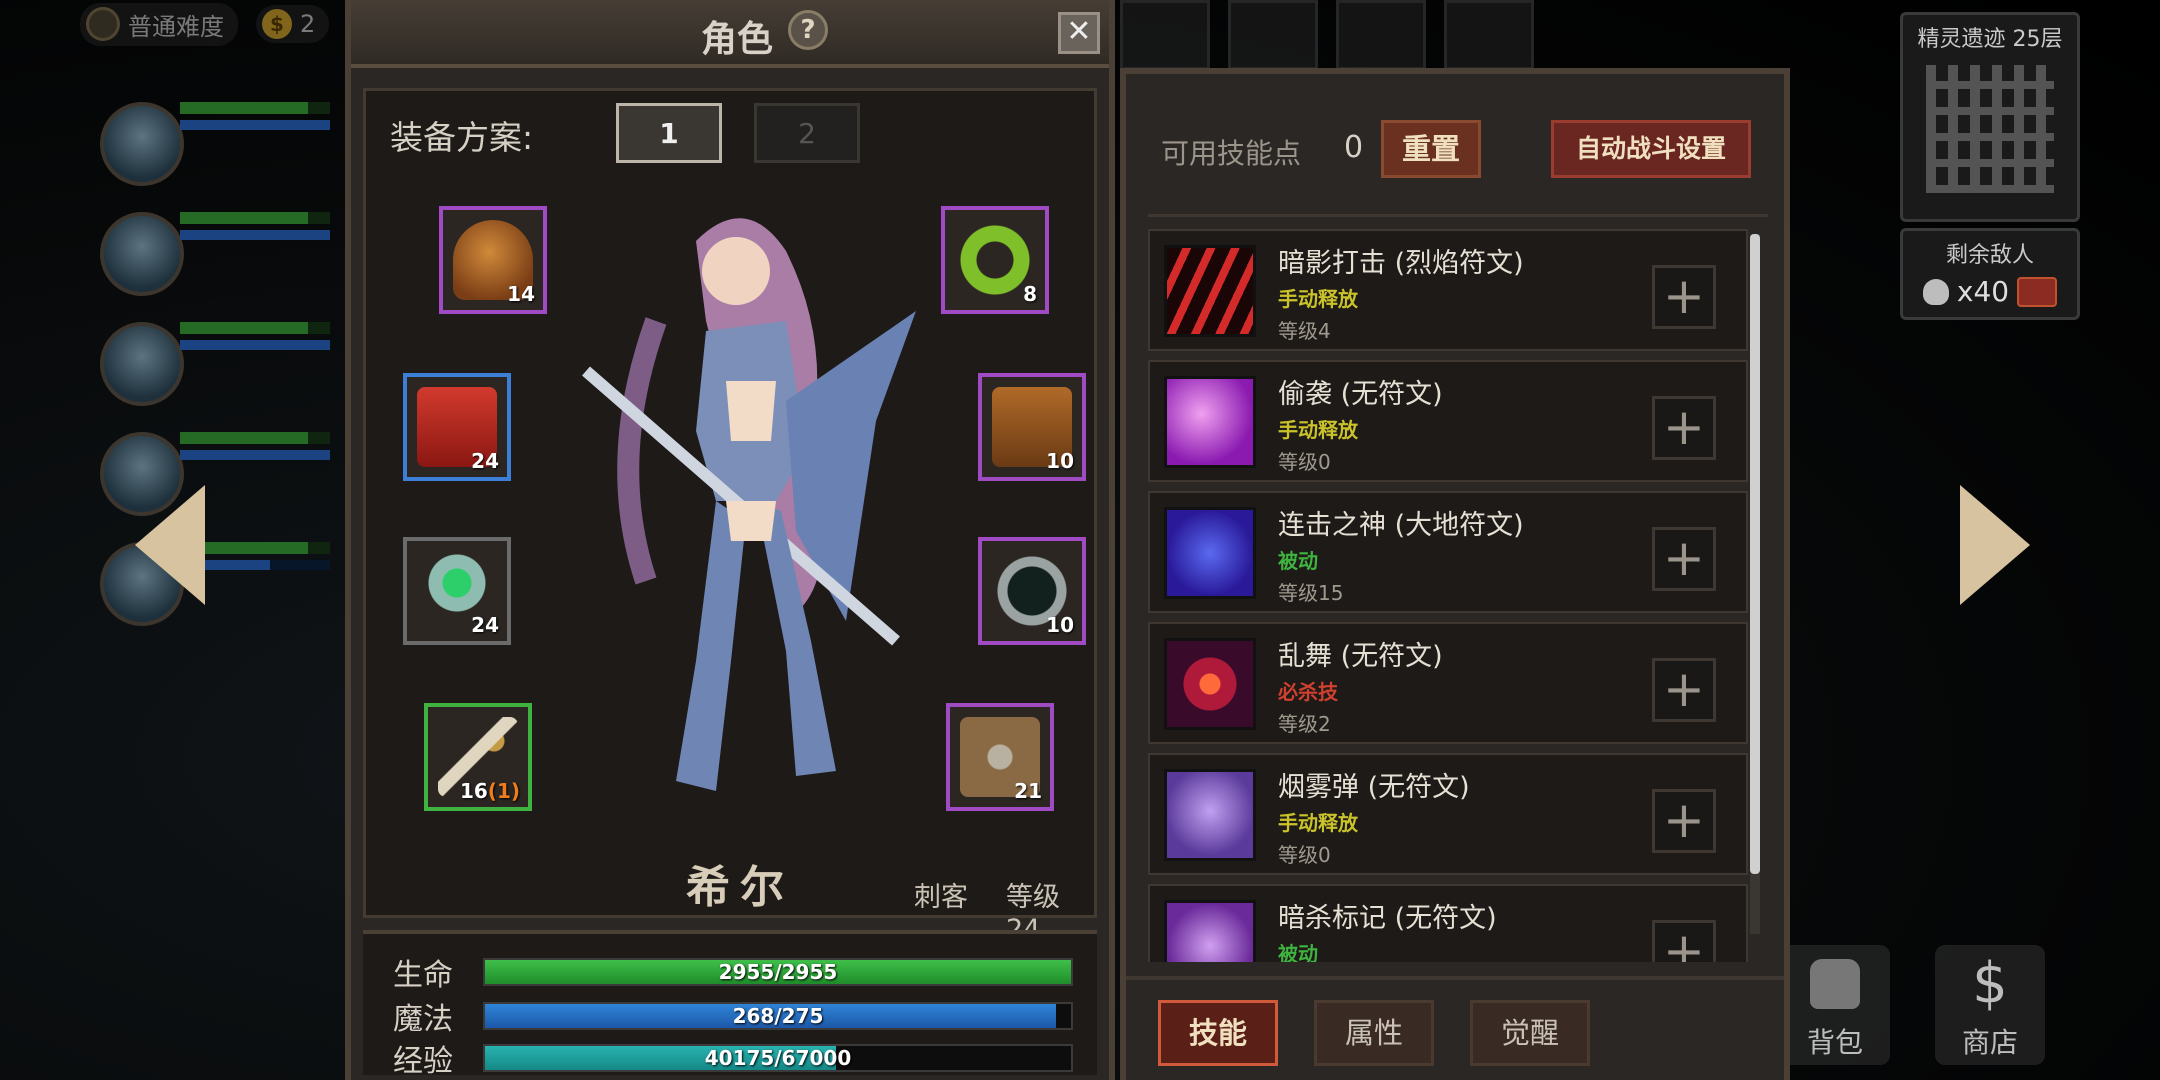  I want to click on skull-icon, so click(1935, 291).